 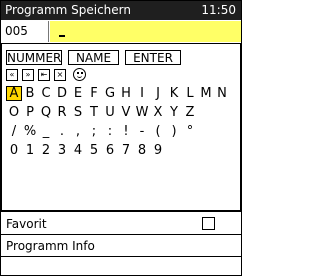 What do you see at coordinates (142, 93) in the screenshot?
I see `key-button: I` at bounding box center [142, 93].